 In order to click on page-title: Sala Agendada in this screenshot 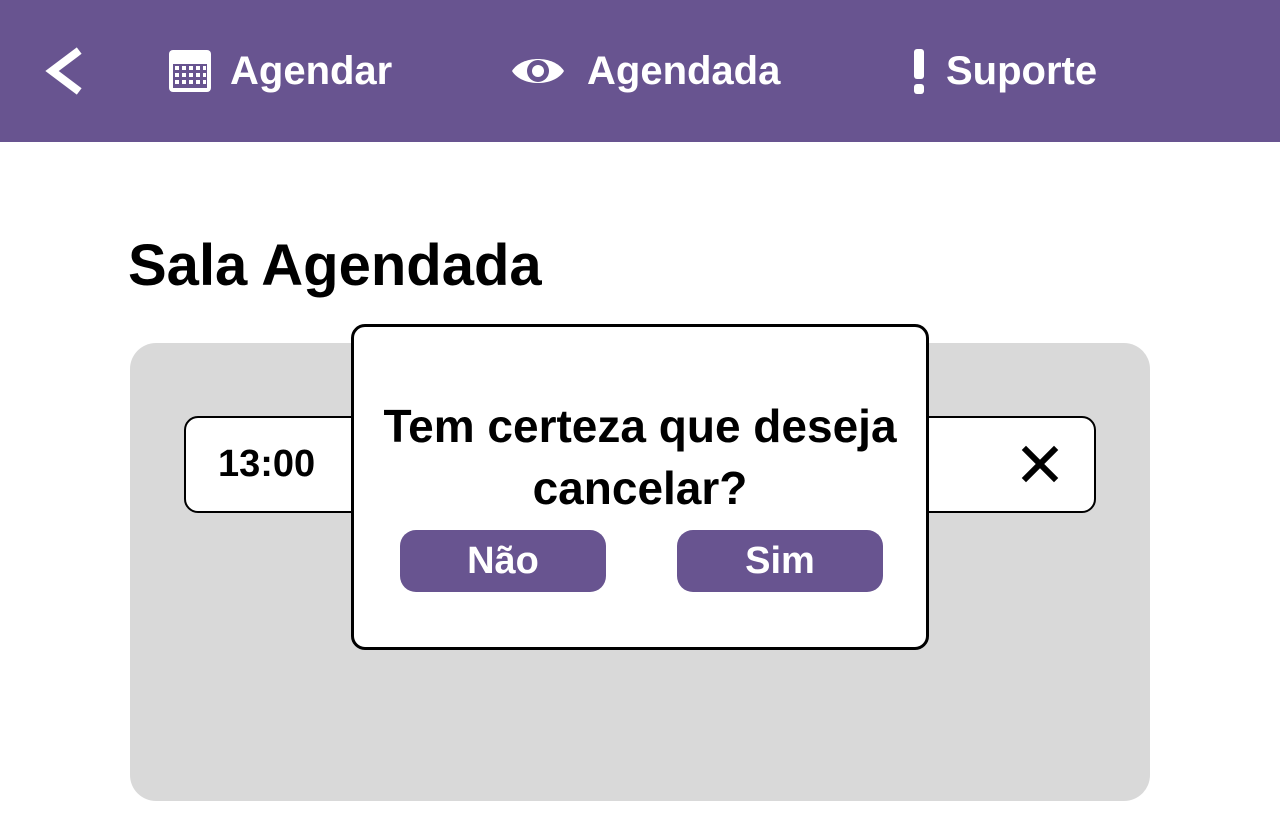, I will do `click(335, 265)`.